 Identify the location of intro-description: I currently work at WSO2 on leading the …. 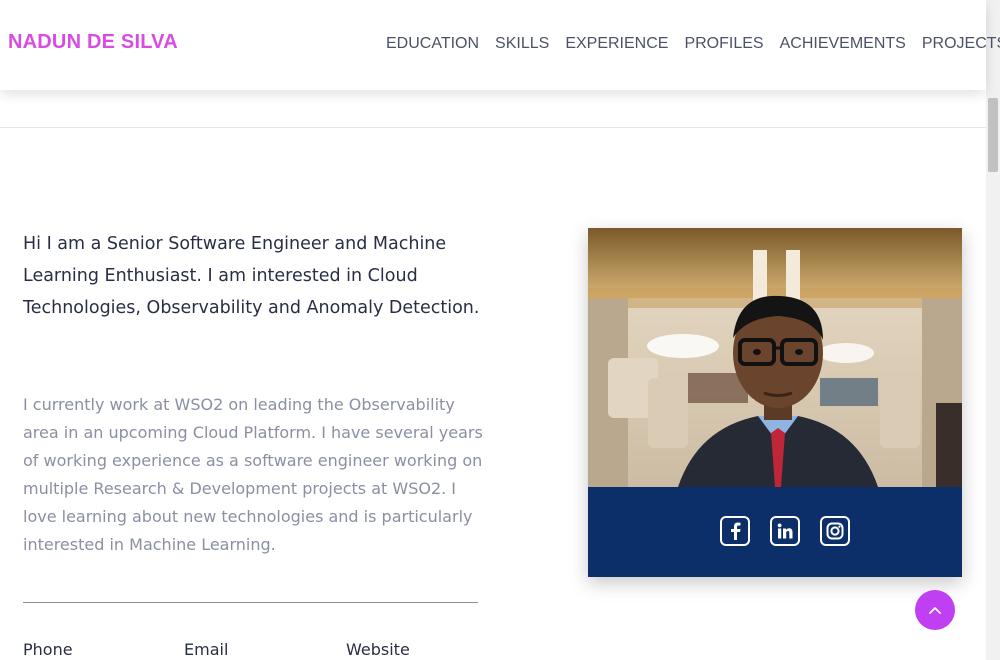
(253, 474).